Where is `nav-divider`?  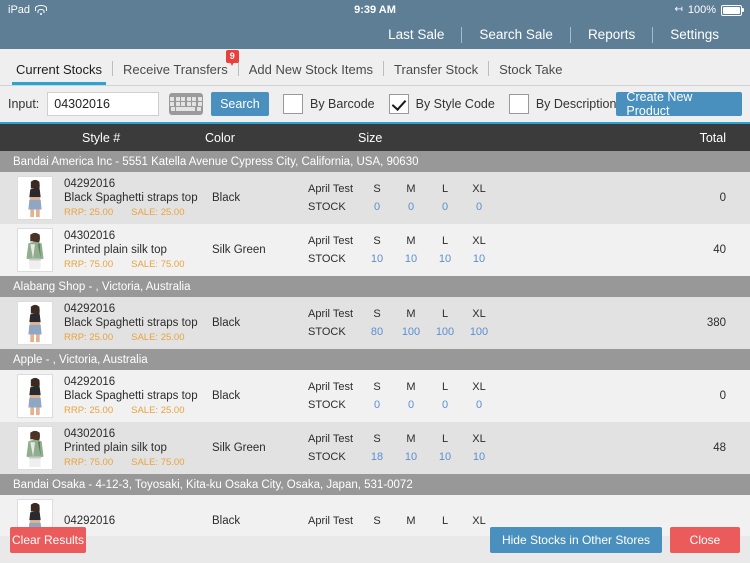 nav-divider is located at coordinates (462, 34).